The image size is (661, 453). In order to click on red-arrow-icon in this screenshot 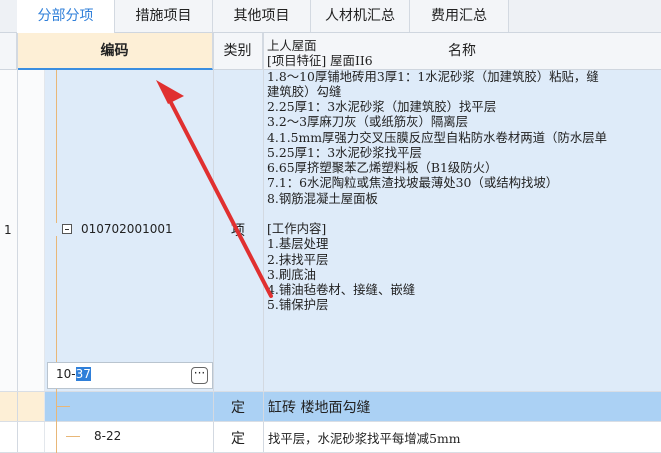, I will do `click(214, 189)`.